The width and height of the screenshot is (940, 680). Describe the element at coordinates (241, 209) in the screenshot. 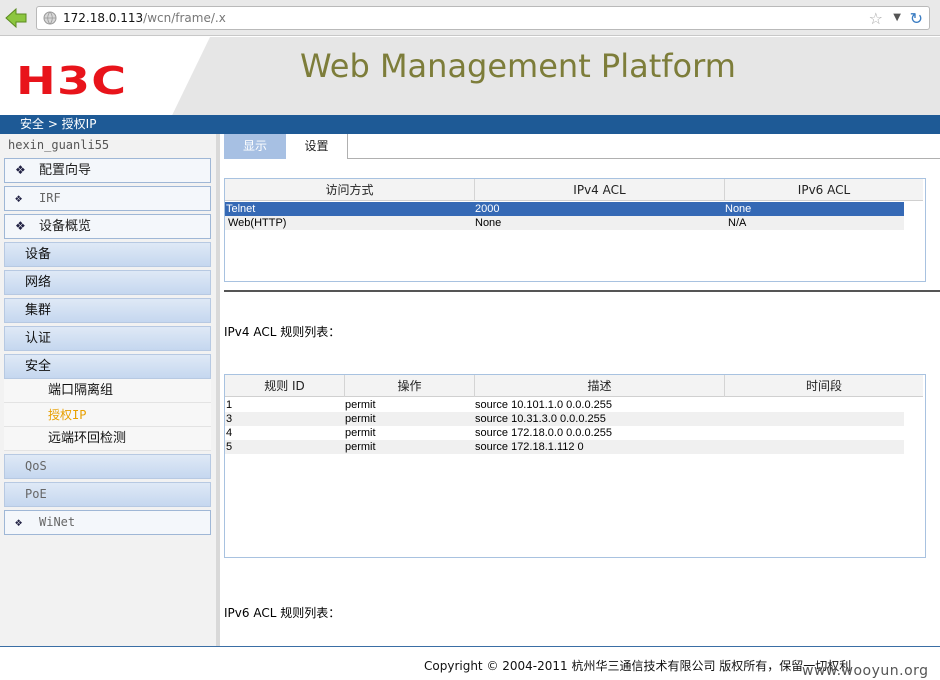

I see `table-cell: Telnet` at that location.